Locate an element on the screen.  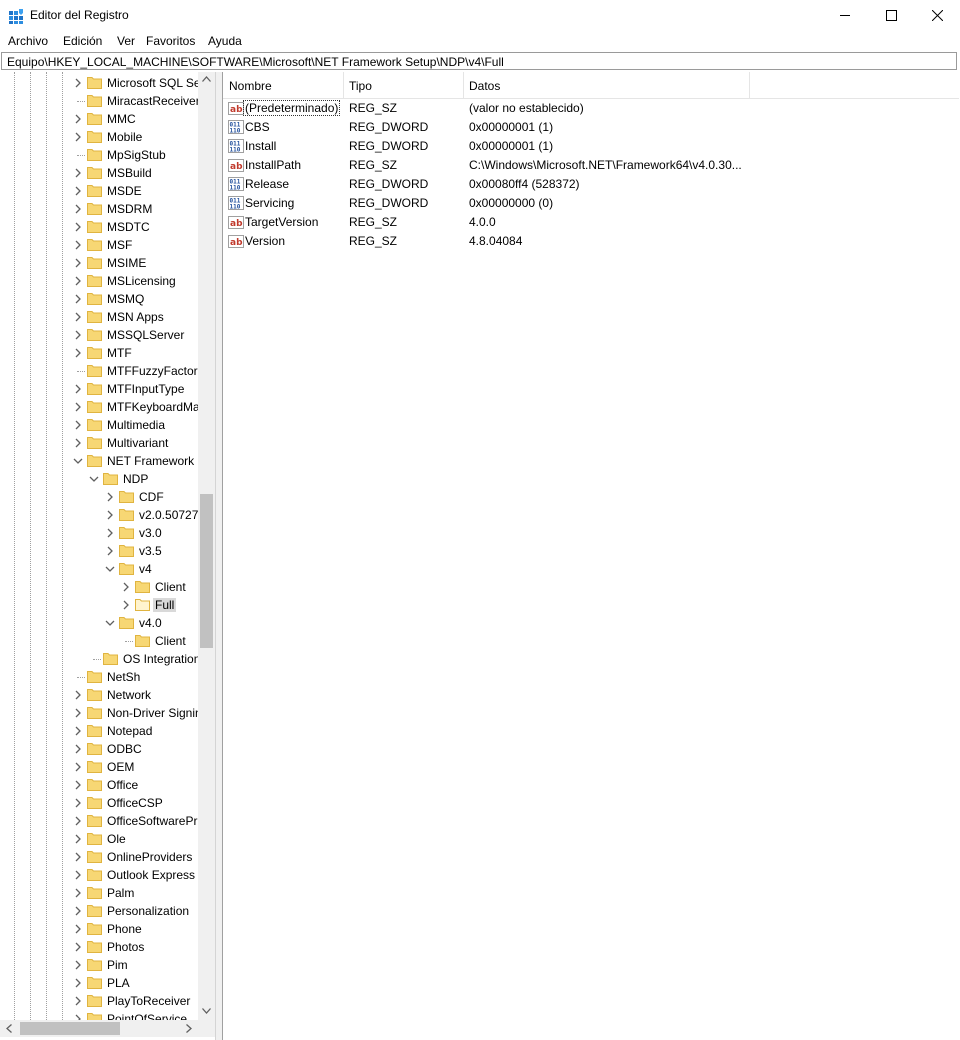
tree-item: Mobile is located at coordinates (99, 137).